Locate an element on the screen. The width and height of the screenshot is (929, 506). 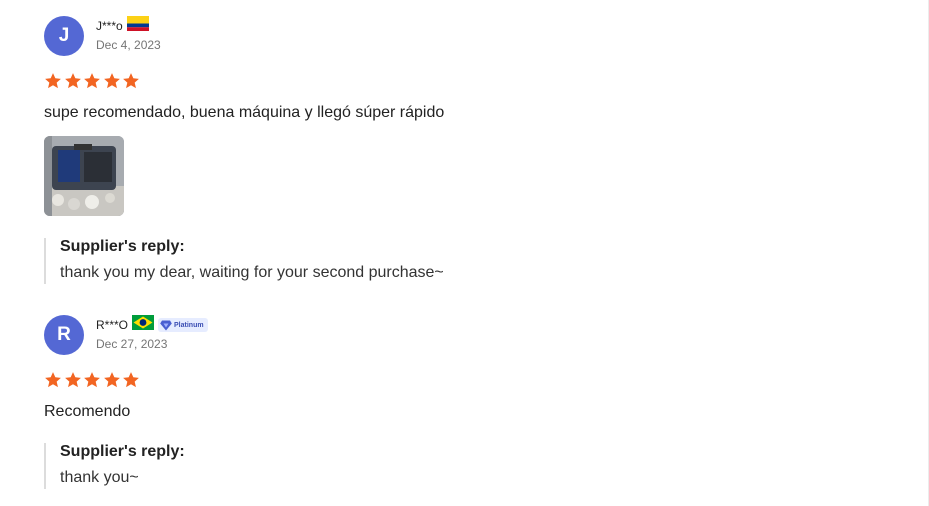
platinum-badge: Platinum is located at coordinates (183, 325).